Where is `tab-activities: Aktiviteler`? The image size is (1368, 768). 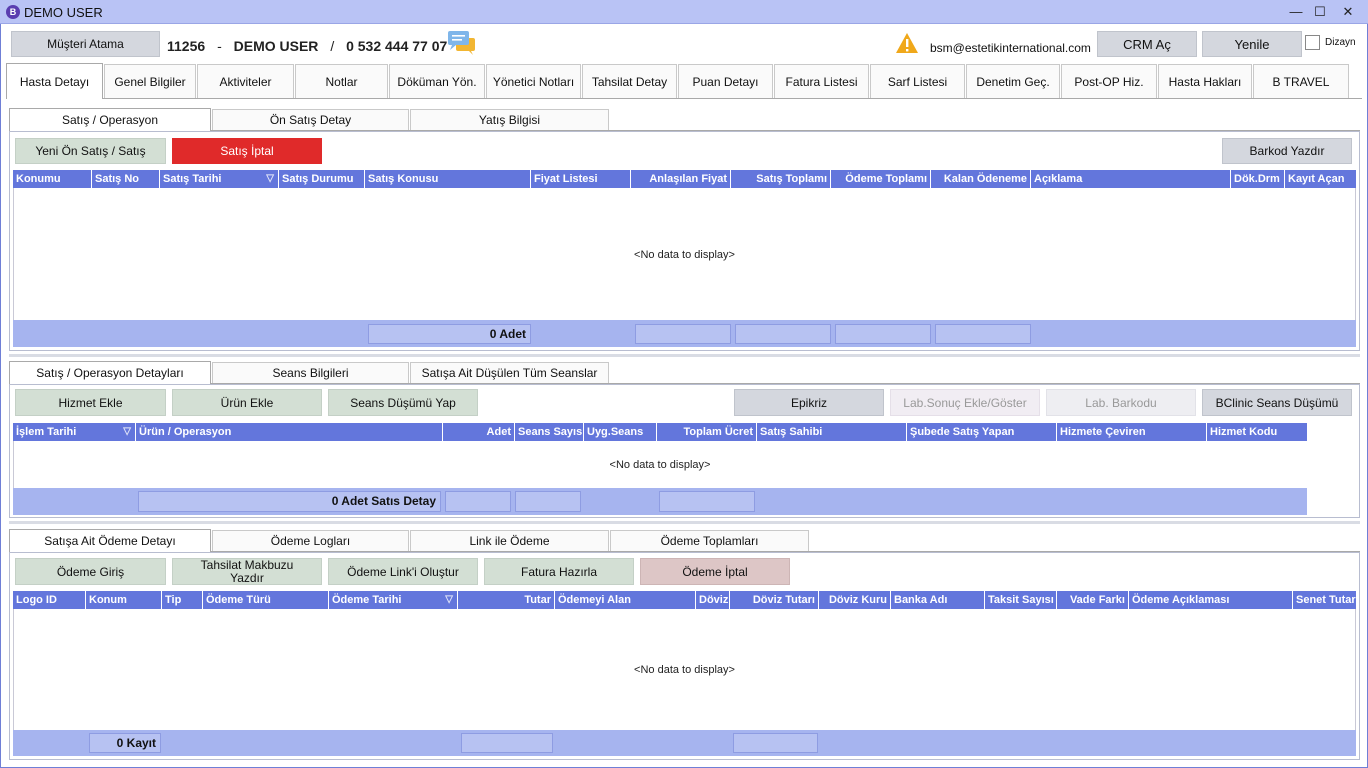
tab-activities: Aktiviteler is located at coordinates (245, 81).